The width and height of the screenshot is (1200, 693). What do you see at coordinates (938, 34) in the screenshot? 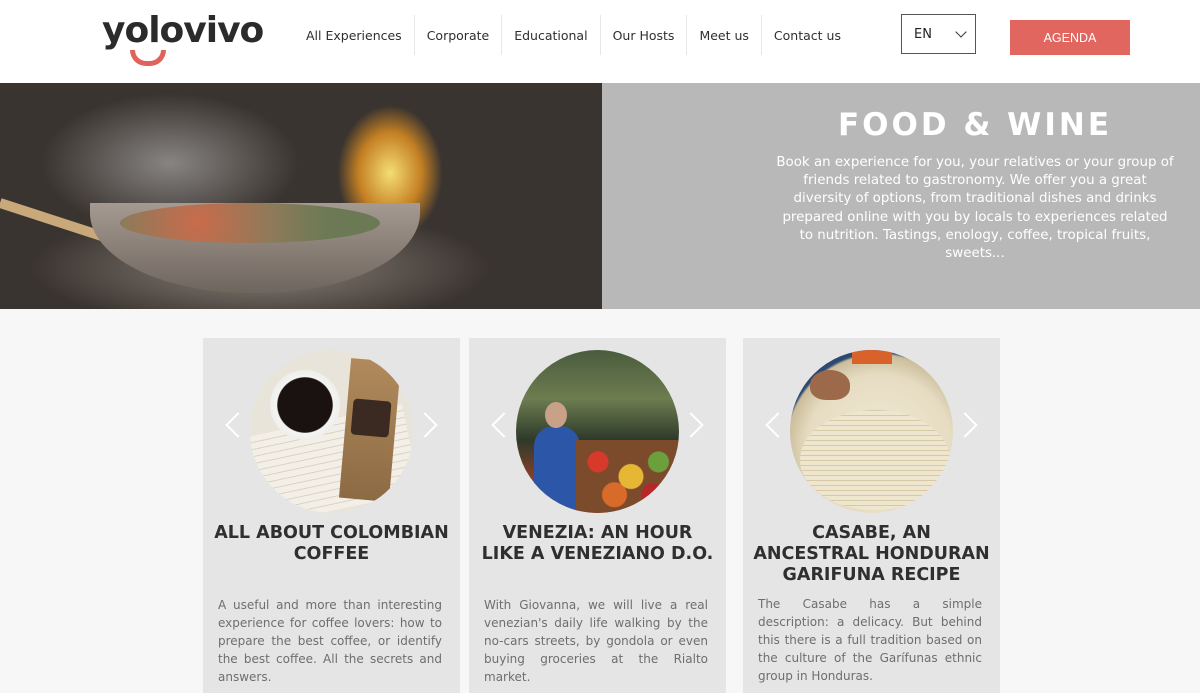
I see `language-select: EN` at bounding box center [938, 34].